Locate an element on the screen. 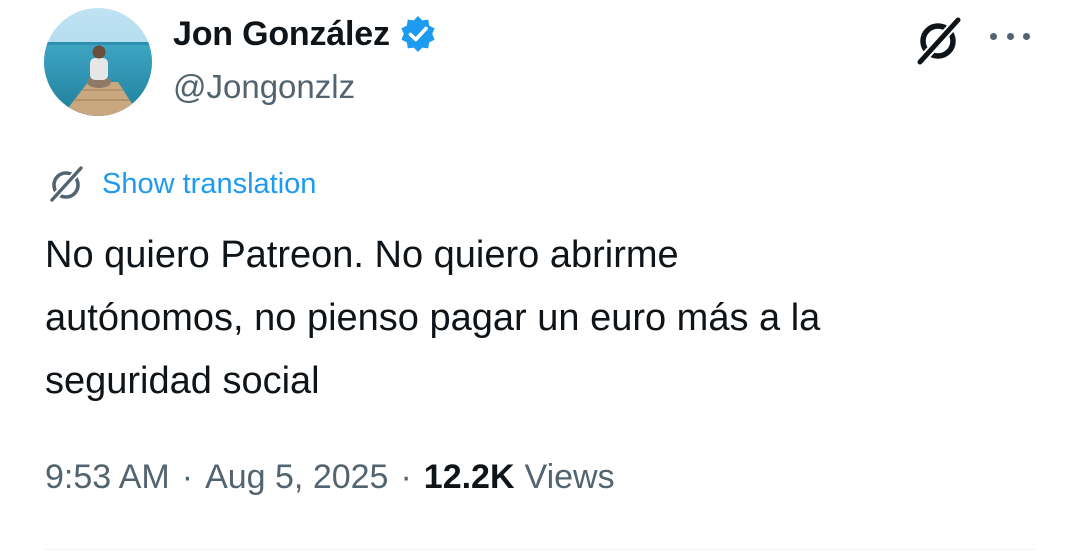 The width and height of the screenshot is (1080, 556). avatar-photo is located at coordinates (98, 62).